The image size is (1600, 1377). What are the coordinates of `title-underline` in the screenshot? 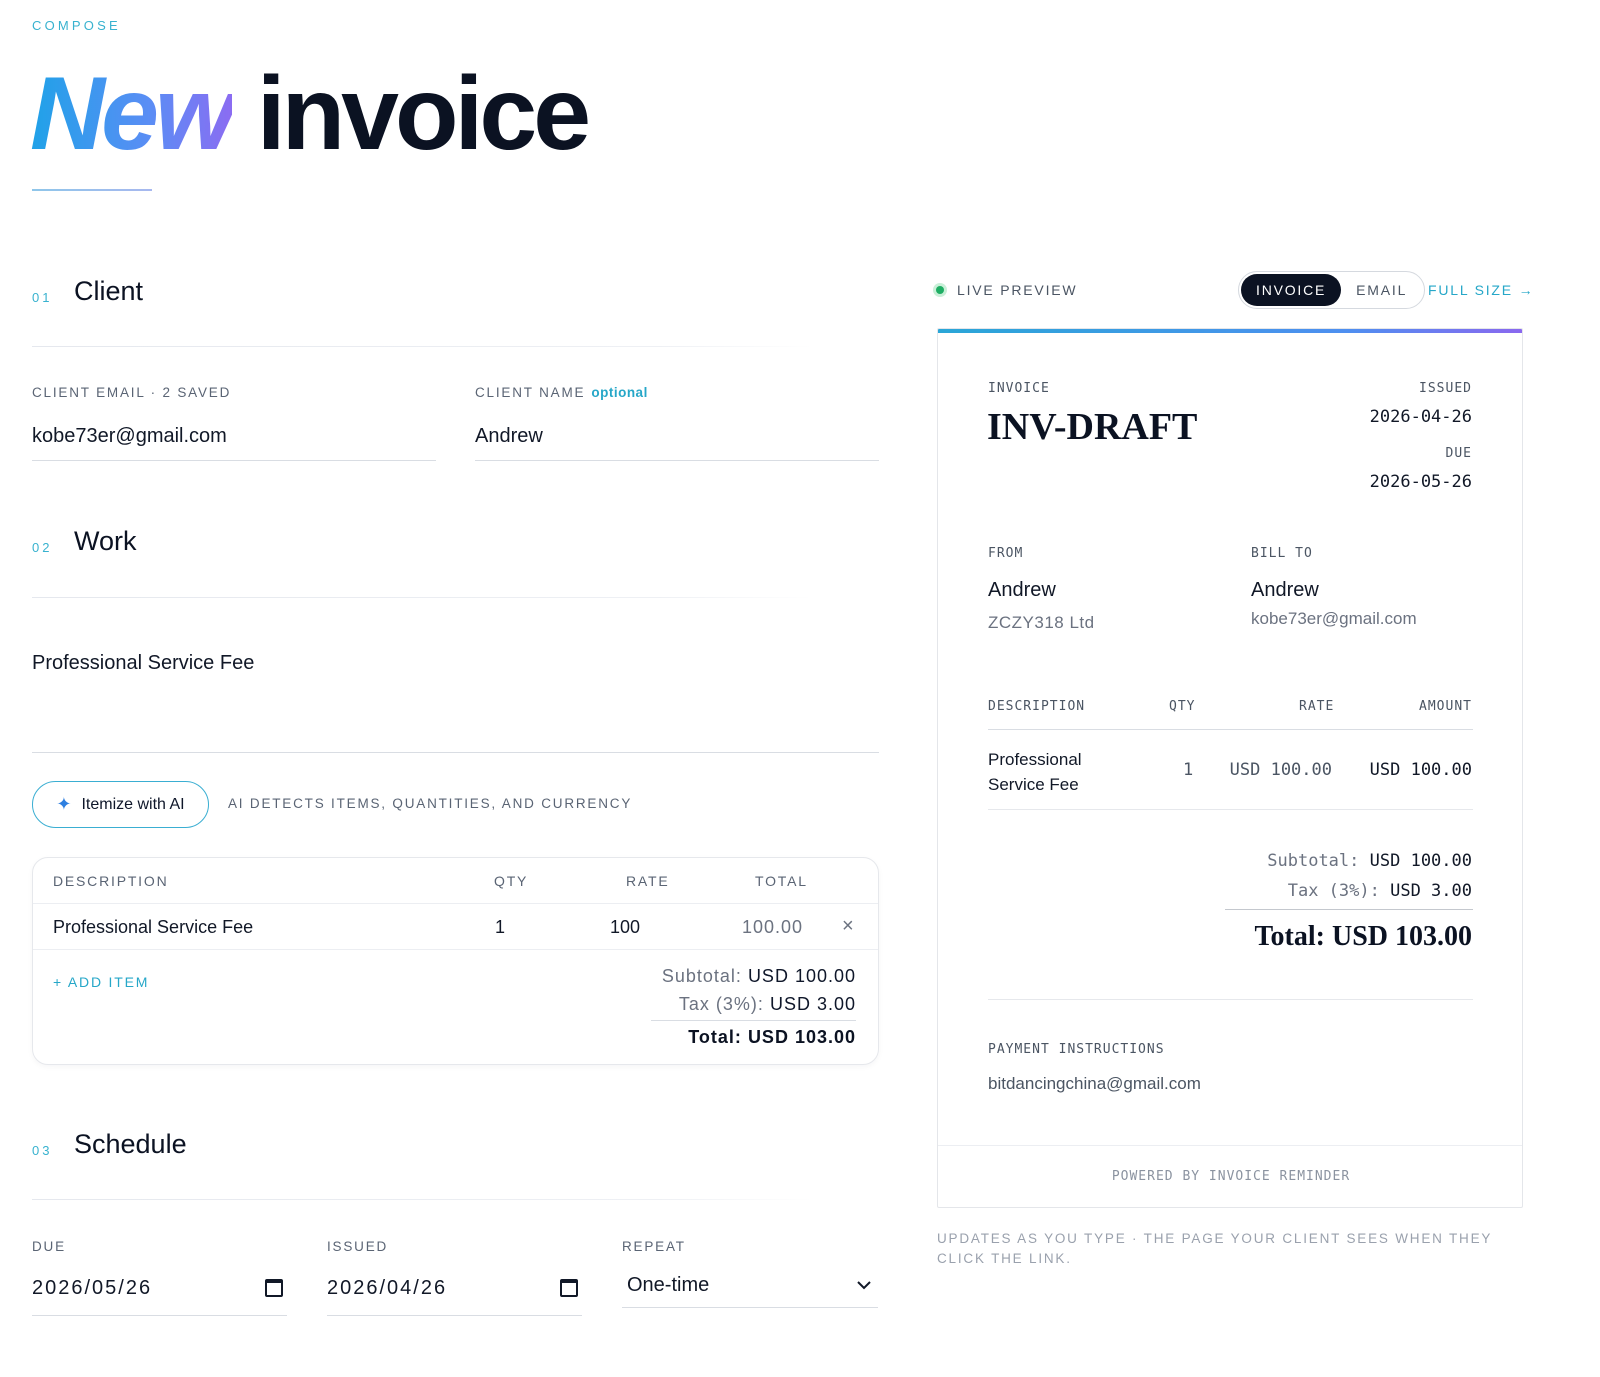 It's located at (92, 190).